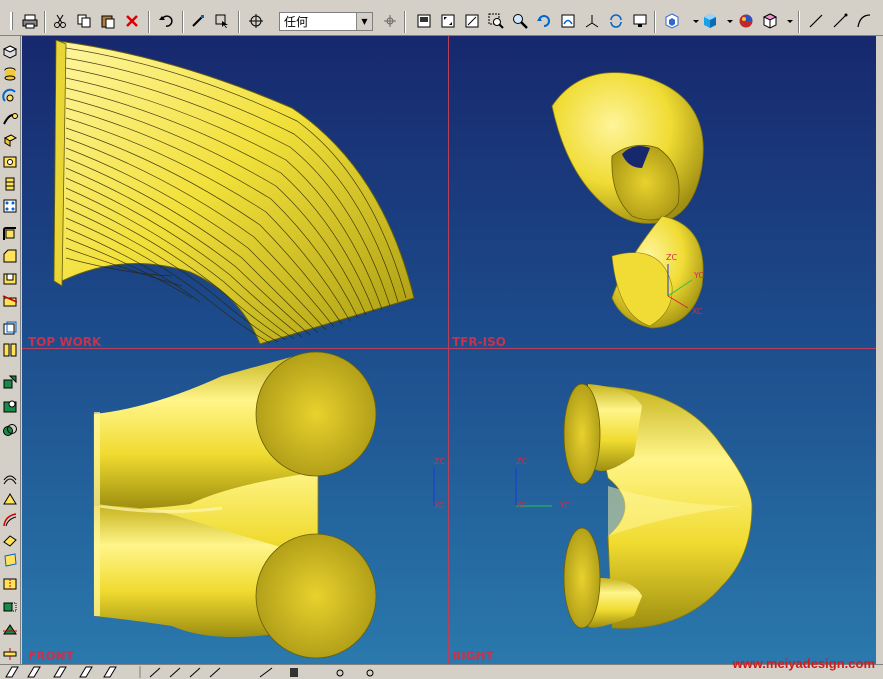 The image size is (883, 679). I want to click on wireframe-cube-icon, so click(770, 21).